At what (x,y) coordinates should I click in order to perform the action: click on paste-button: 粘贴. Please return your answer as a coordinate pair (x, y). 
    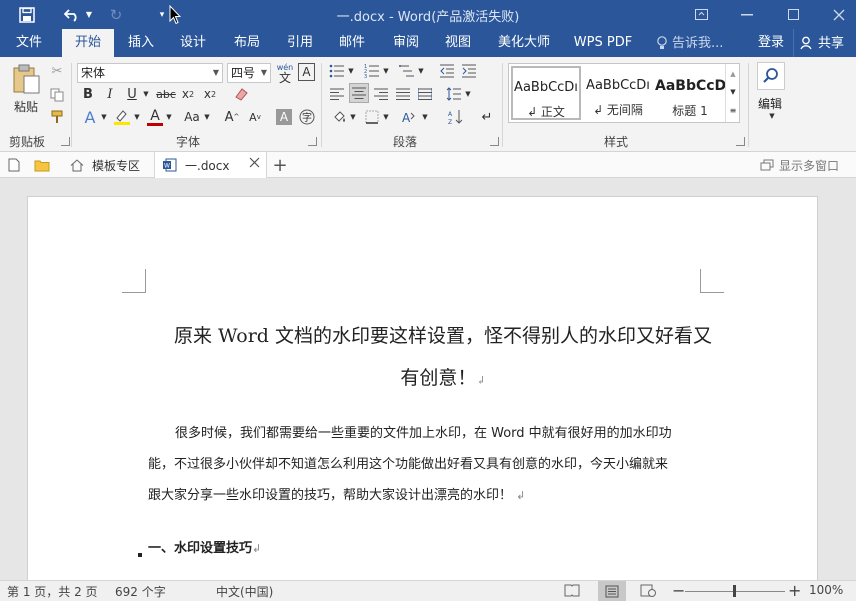
    Looking at the image, I should click on (26, 89).